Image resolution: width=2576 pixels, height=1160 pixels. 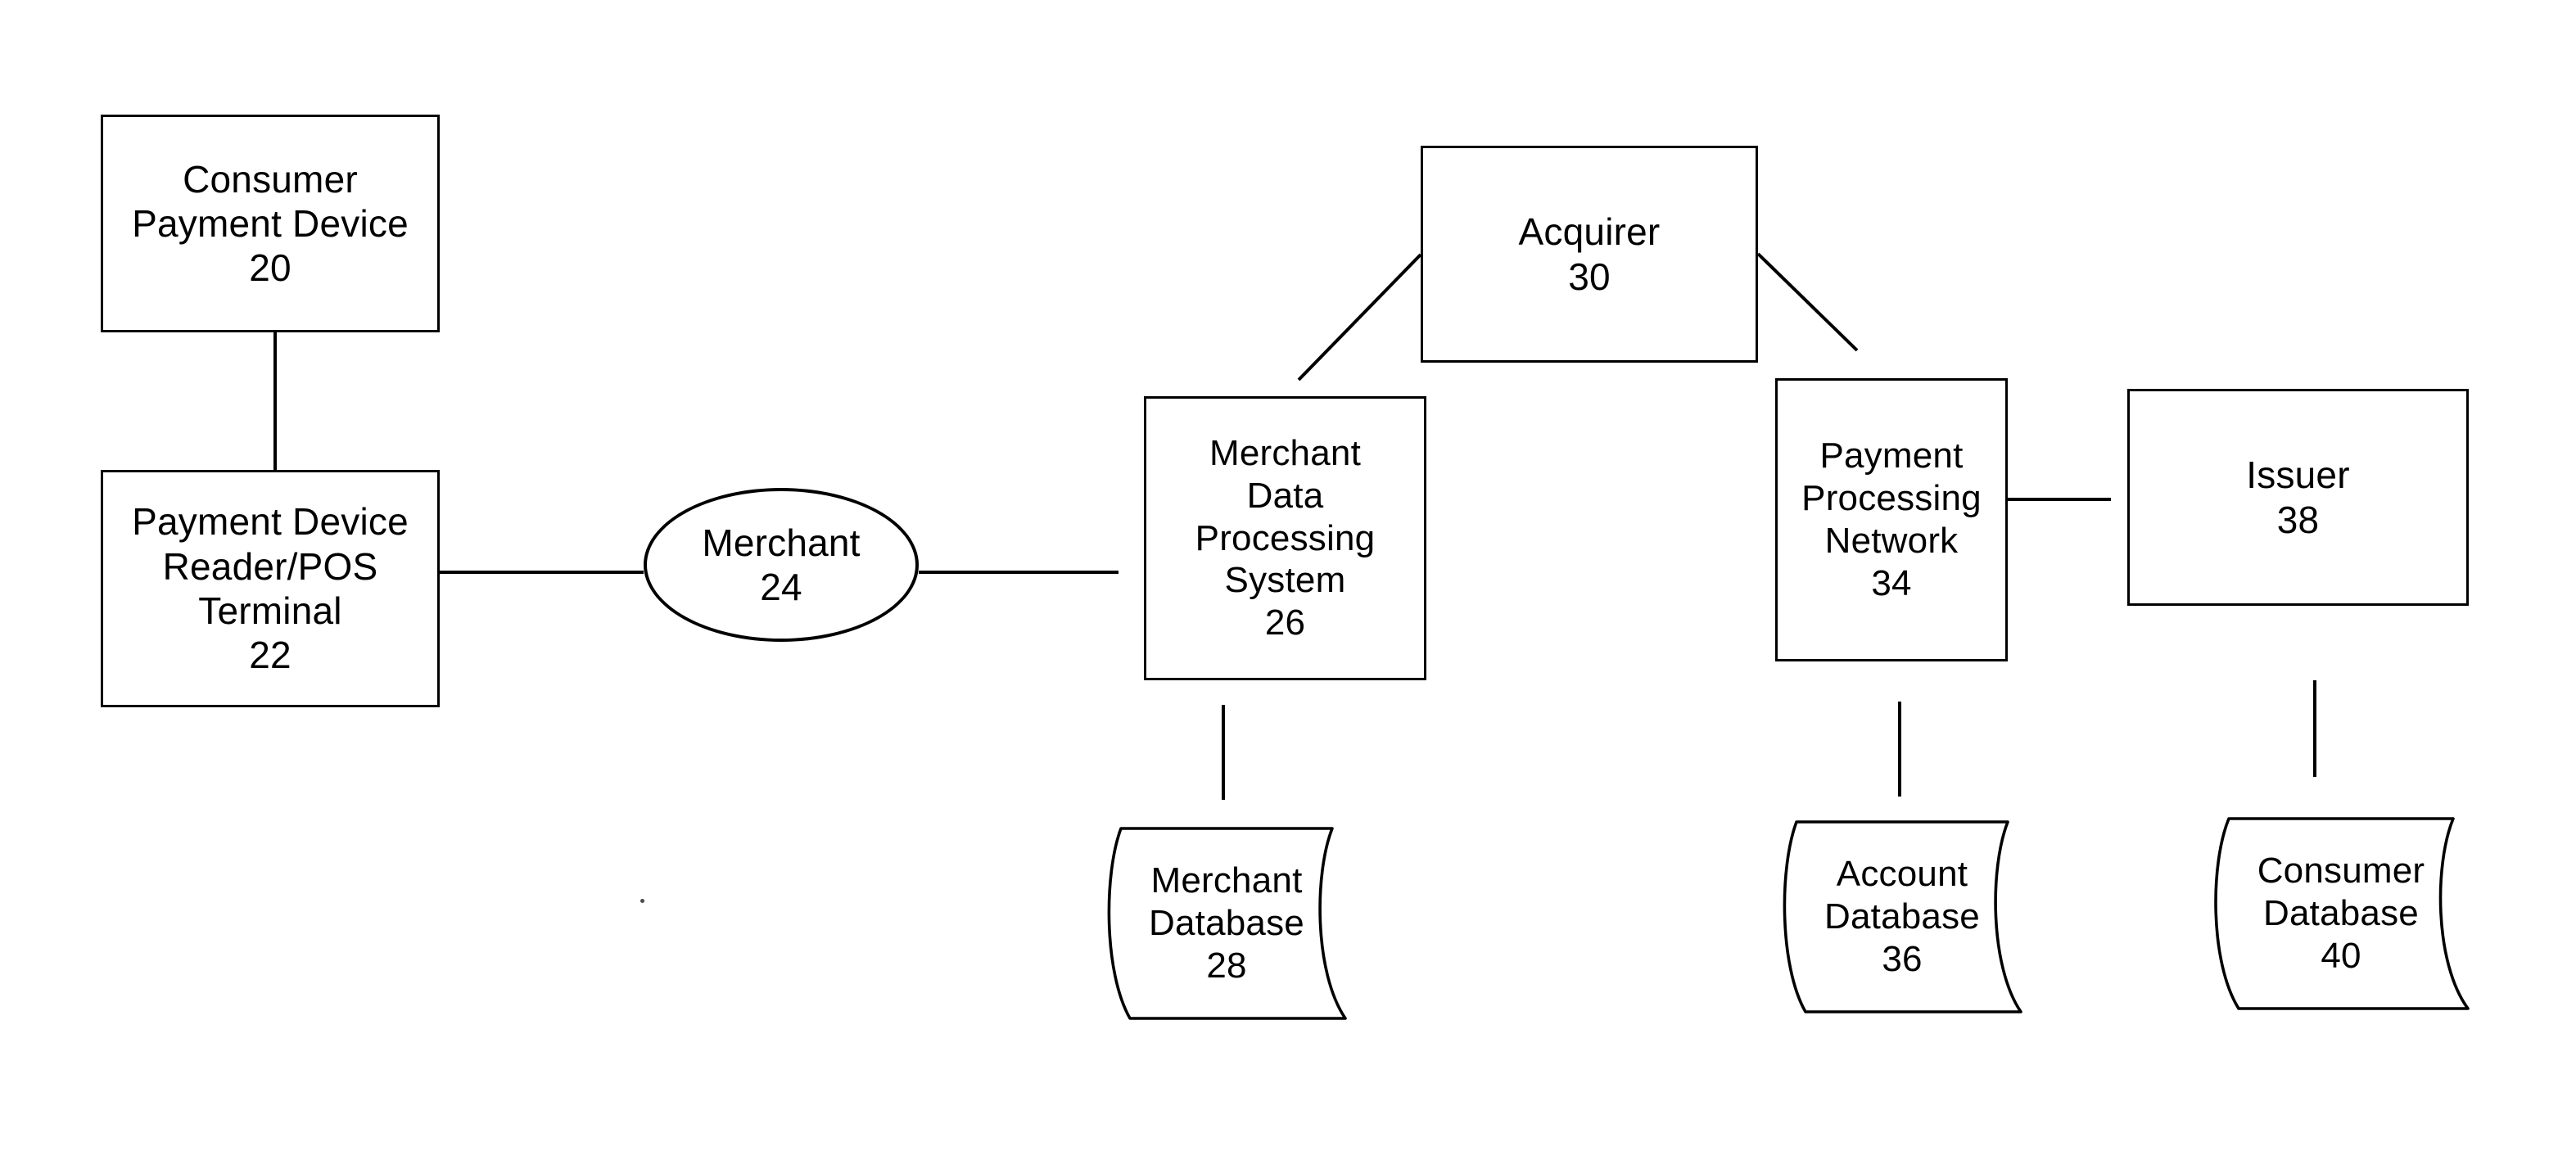 I want to click on node-merchant: Merchant 24, so click(x=781, y=565).